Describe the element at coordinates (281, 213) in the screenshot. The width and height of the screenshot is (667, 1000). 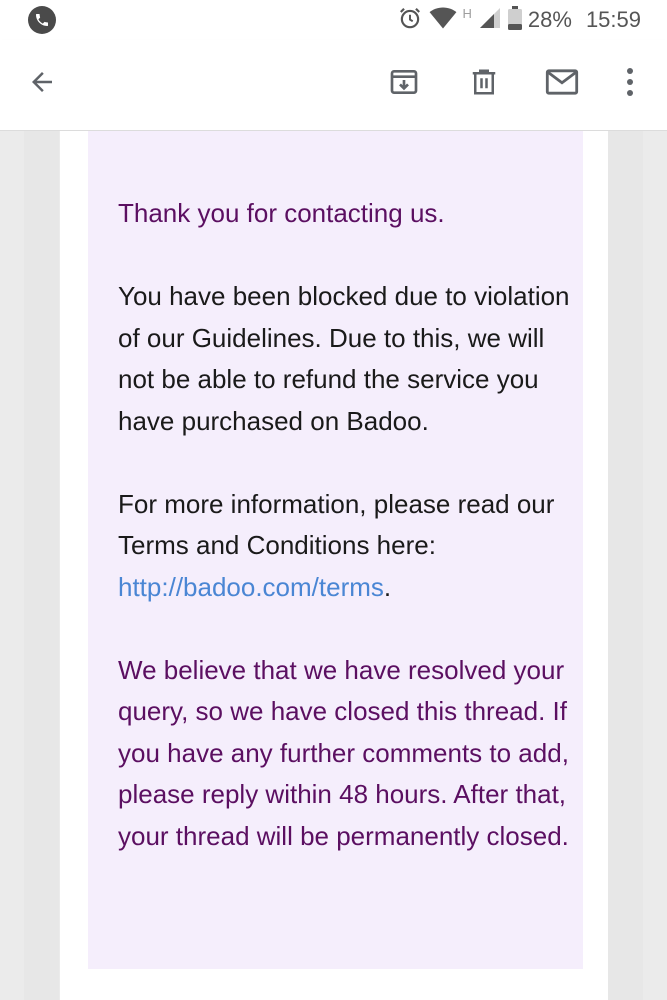
I see `greeting-text: Thank you for contacting us.` at that location.